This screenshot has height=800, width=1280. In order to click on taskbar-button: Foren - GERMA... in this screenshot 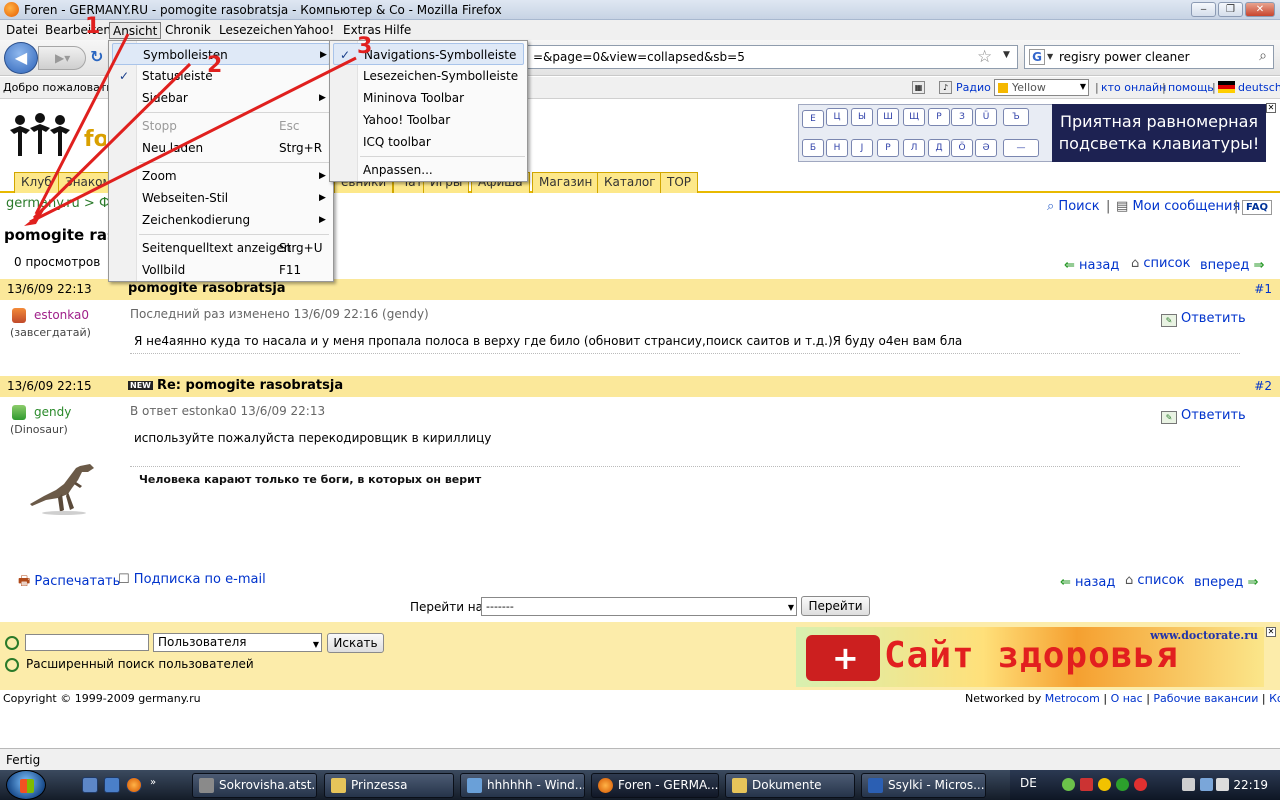, I will do `click(655, 785)`.